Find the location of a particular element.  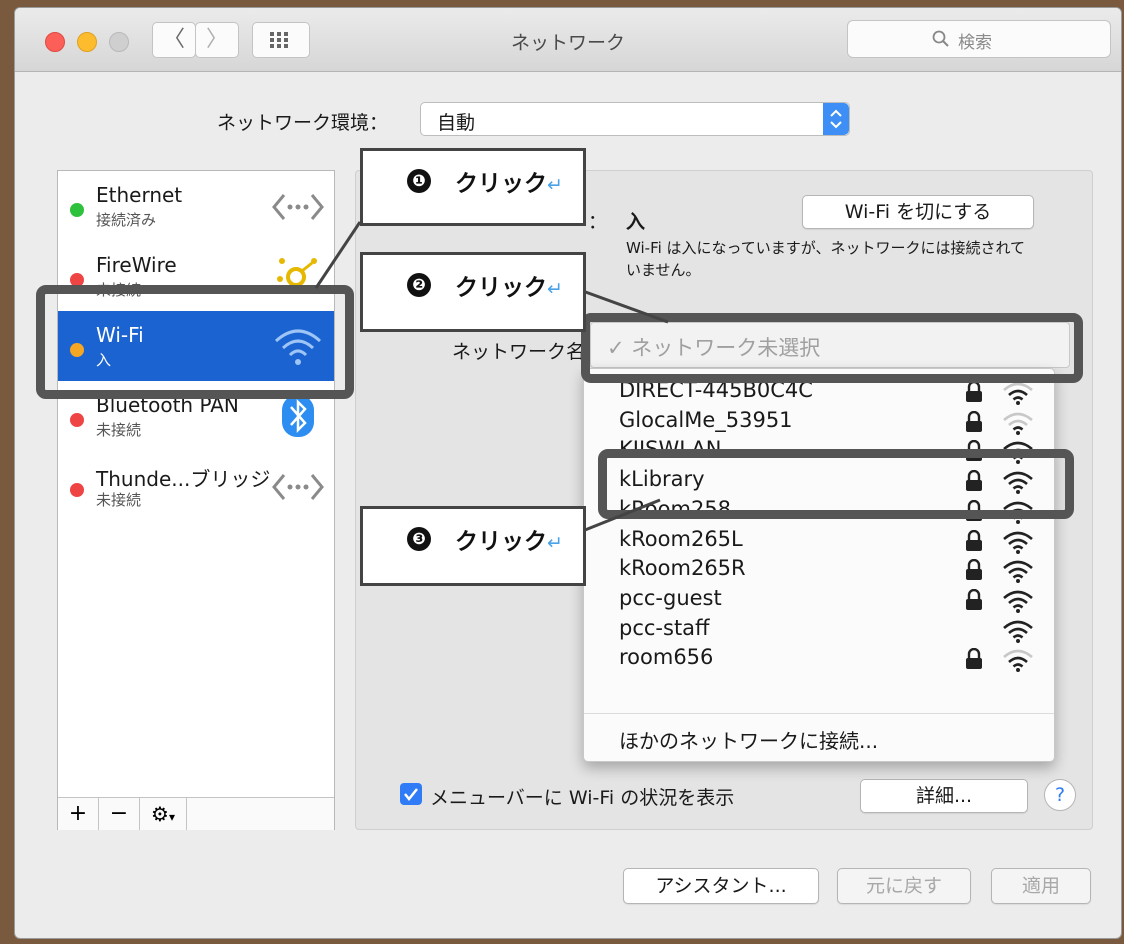

callout-number: ❸ is located at coordinates (419, 539).